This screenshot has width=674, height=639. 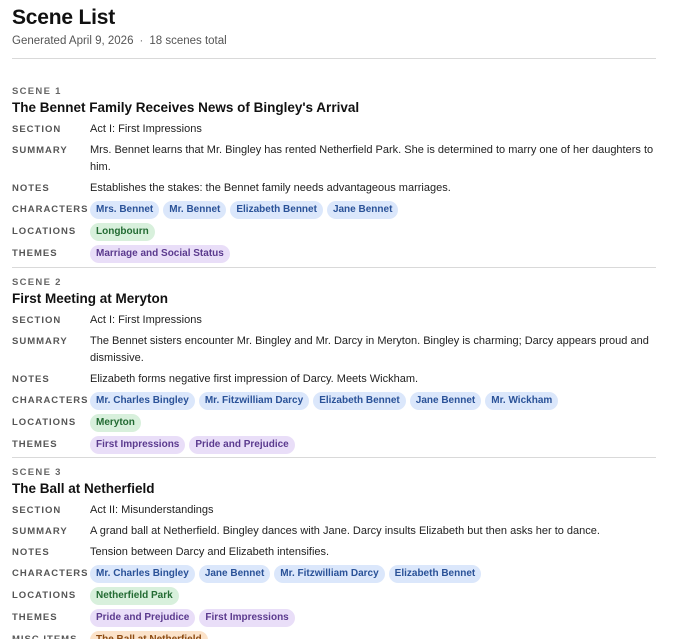 I want to click on location-tag: Meryton, so click(x=115, y=423).